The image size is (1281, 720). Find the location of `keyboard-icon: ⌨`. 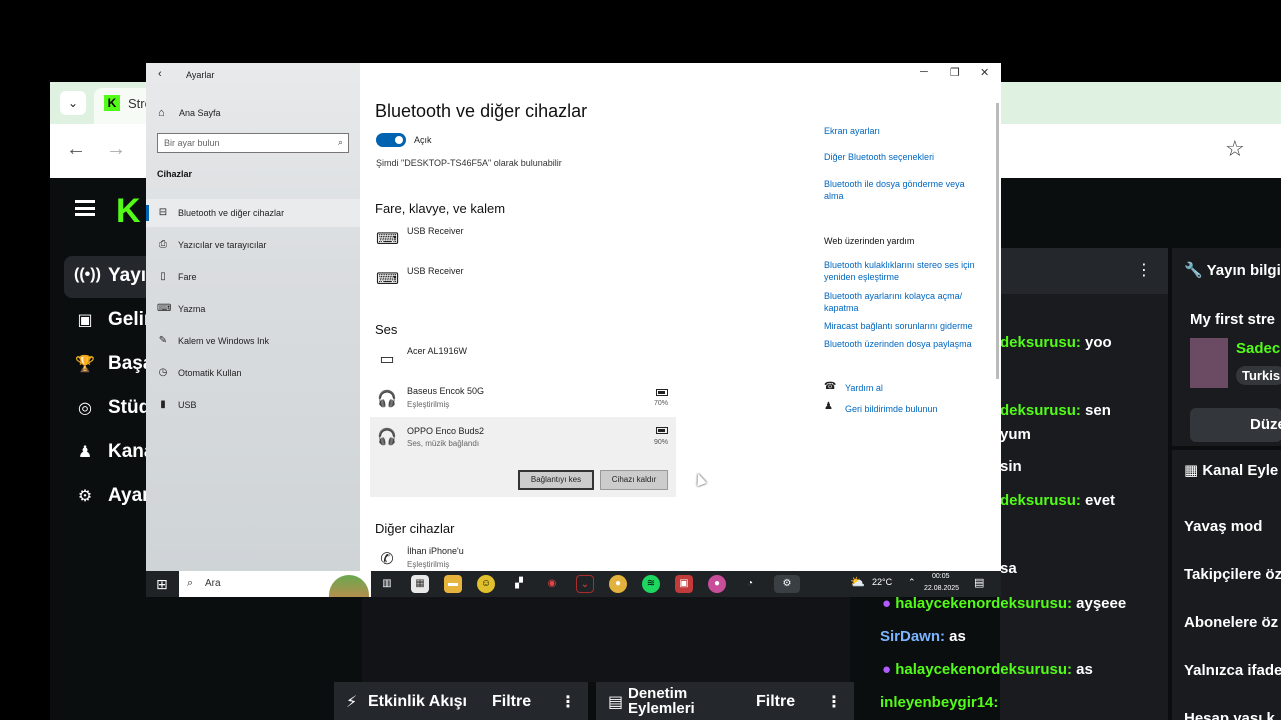

keyboard-icon: ⌨ is located at coordinates (388, 239).